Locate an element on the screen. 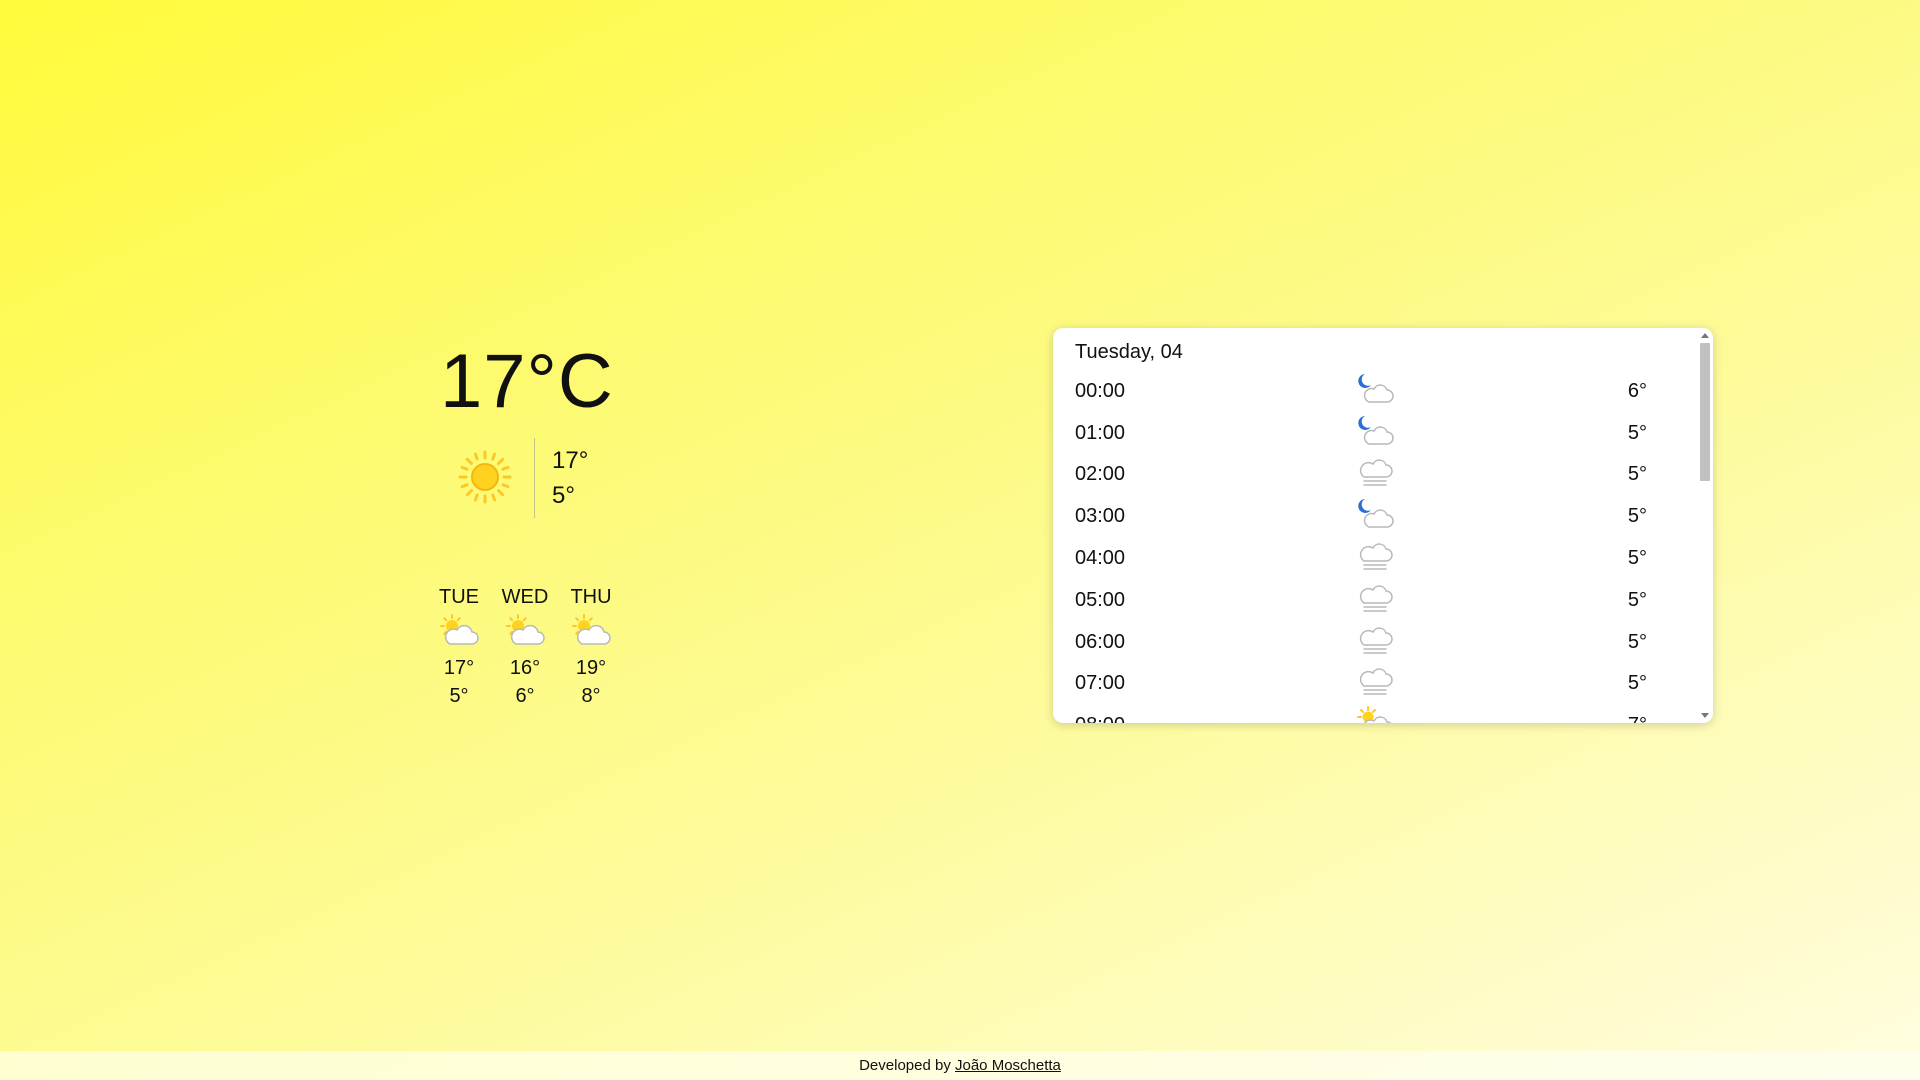 This screenshot has height=1080, width=1920. hour-row: 08:00 7° is located at coordinates (1375, 713).